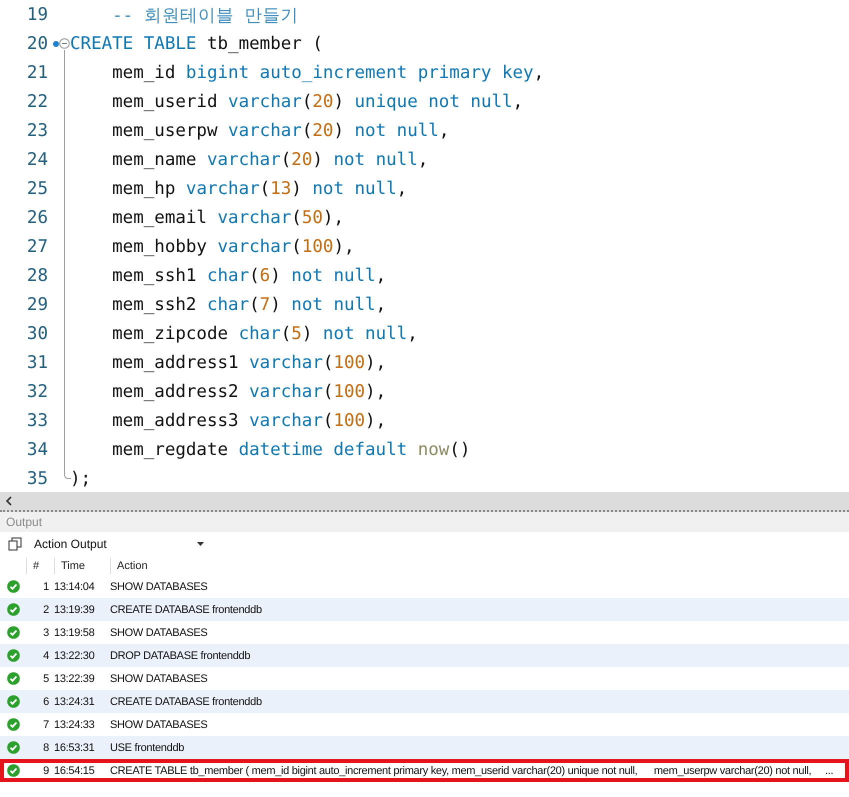  Describe the element at coordinates (424, 701) in the screenshot. I see `log-row: 6 13:24:31 CREATE DATABASE frontenddb` at that location.